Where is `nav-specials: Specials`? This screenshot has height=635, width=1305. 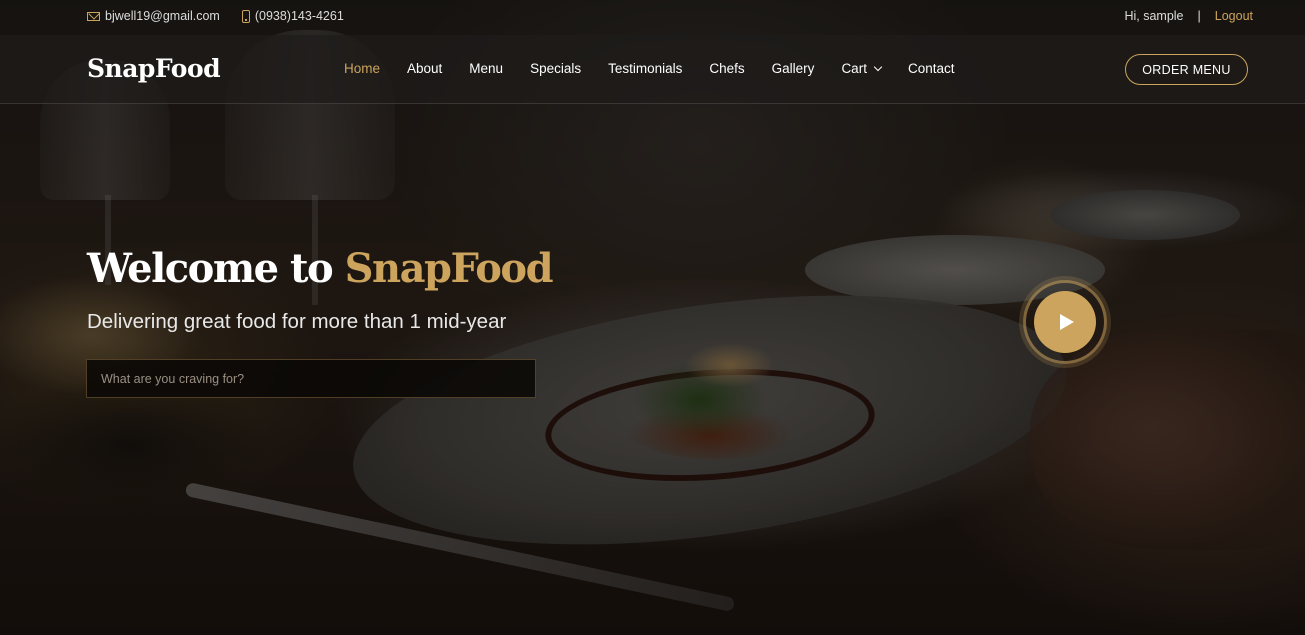
nav-specials: Specials is located at coordinates (555, 68).